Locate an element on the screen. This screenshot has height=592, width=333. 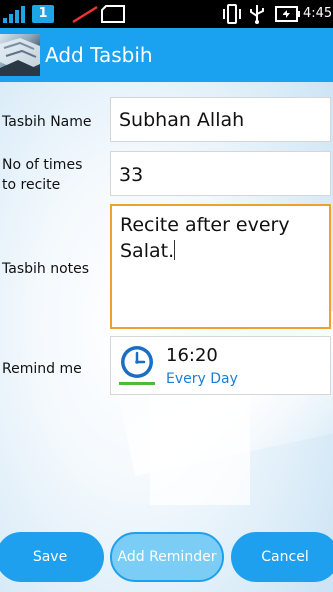
text-caret is located at coordinates (175, 250).